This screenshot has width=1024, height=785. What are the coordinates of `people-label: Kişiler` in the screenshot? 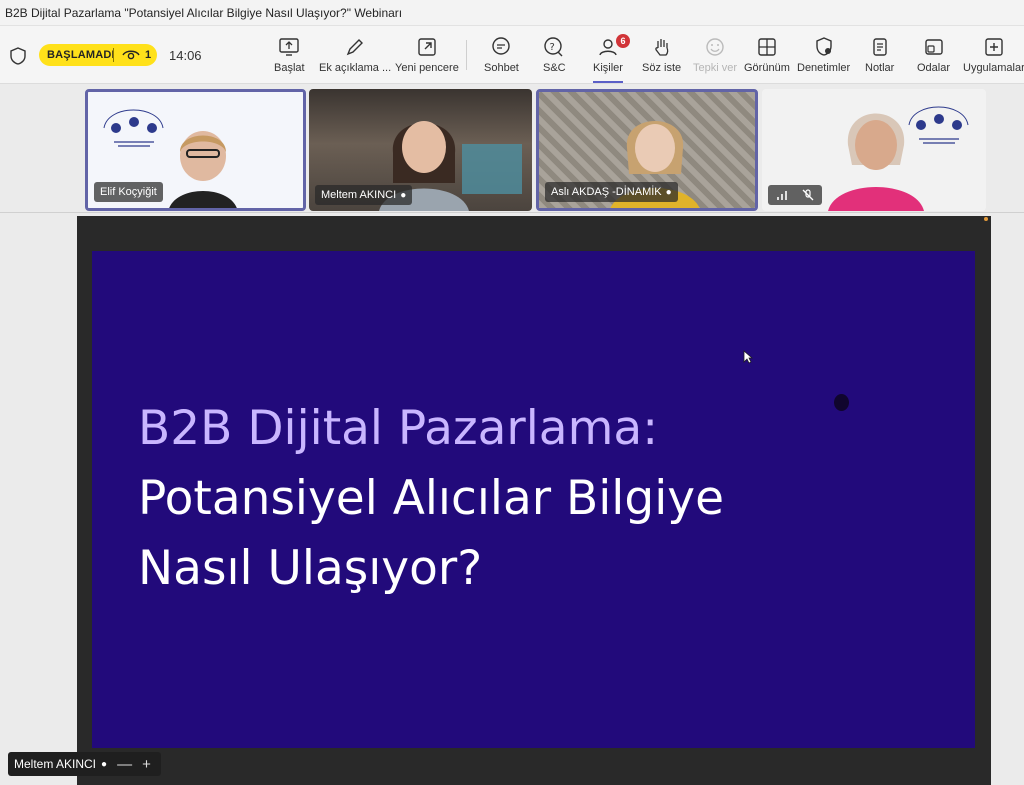 It's located at (608, 68).